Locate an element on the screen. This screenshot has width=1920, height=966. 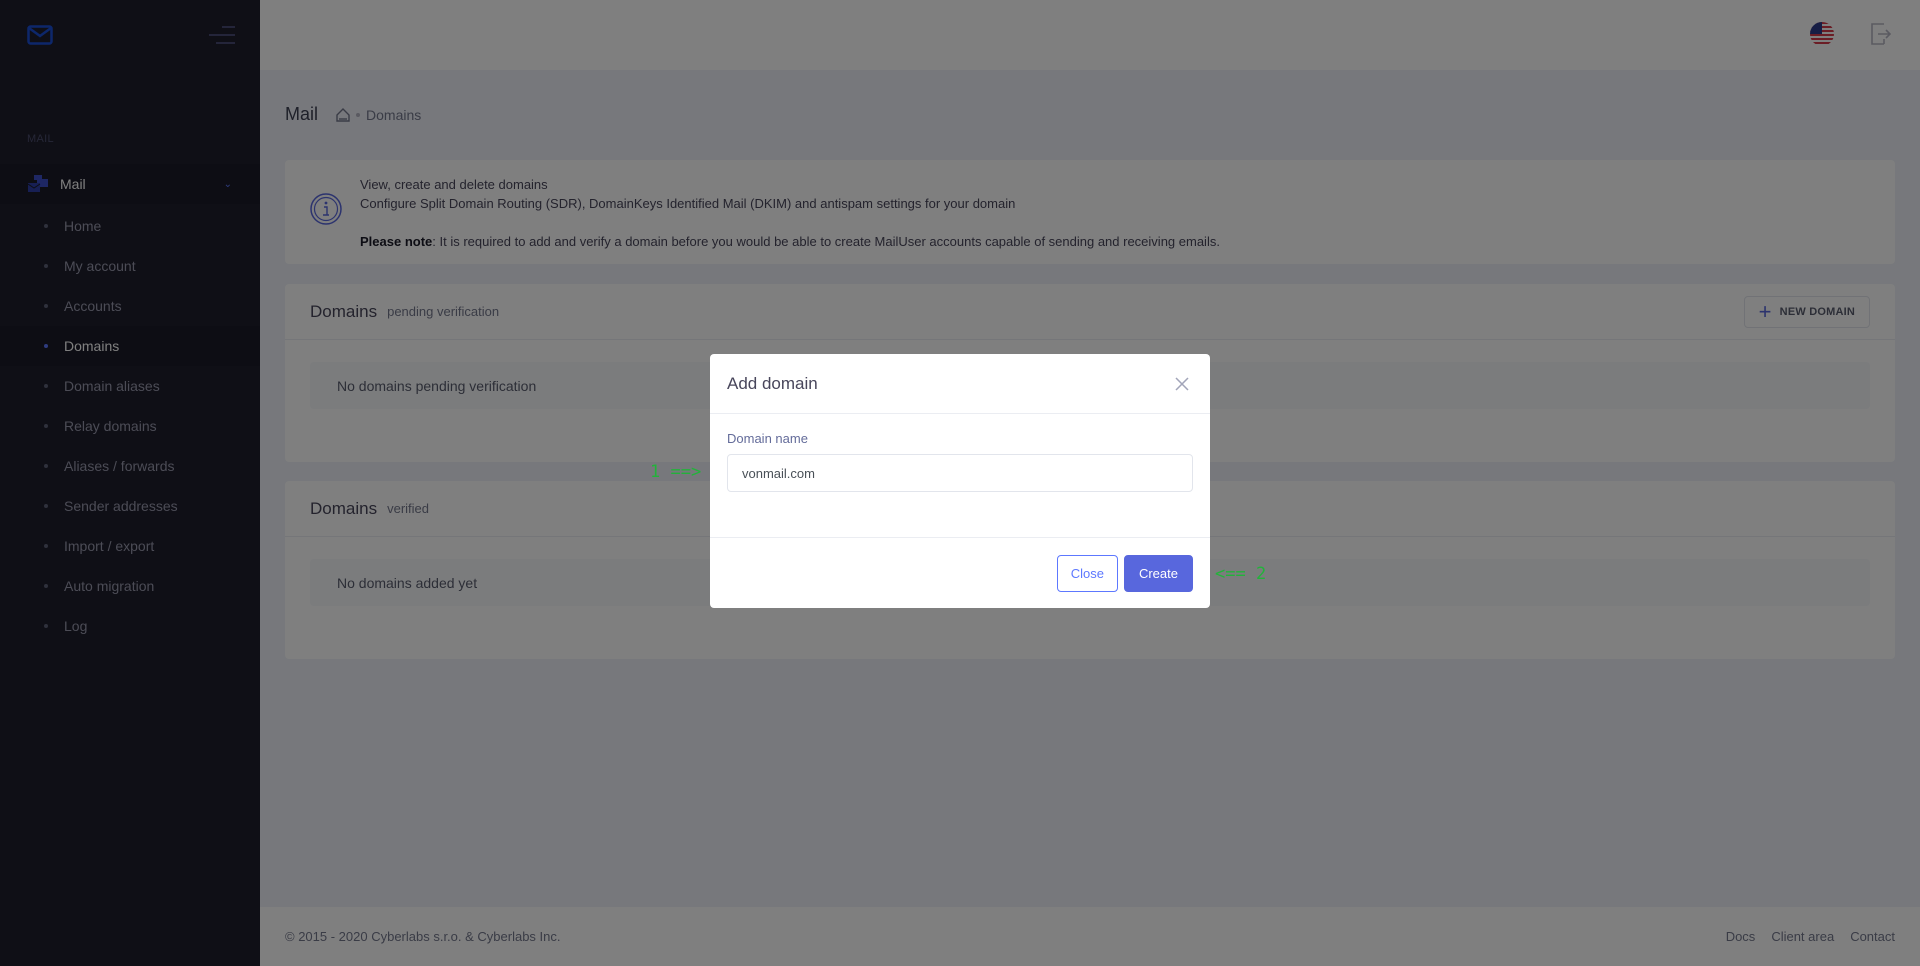
add-domain-modal: Add domain Domain name Close Create is located at coordinates (960, 481).